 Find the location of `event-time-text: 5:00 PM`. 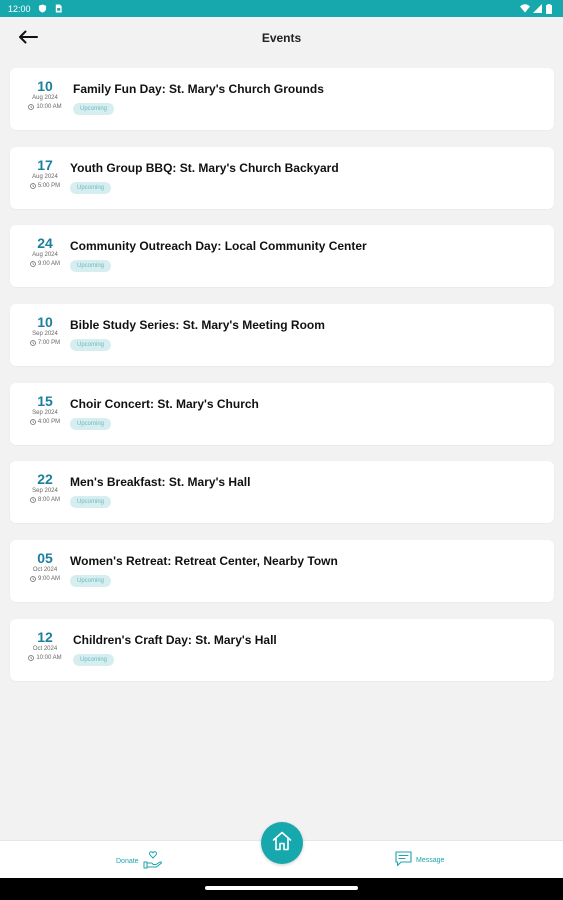

event-time-text: 5:00 PM is located at coordinates (49, 185).